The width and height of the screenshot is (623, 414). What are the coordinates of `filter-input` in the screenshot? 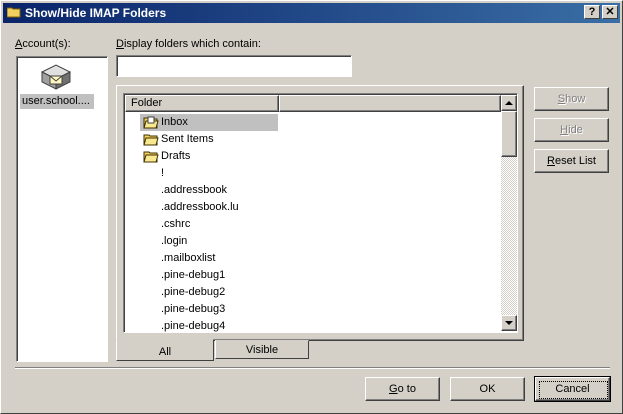 It's located at (234, 66).